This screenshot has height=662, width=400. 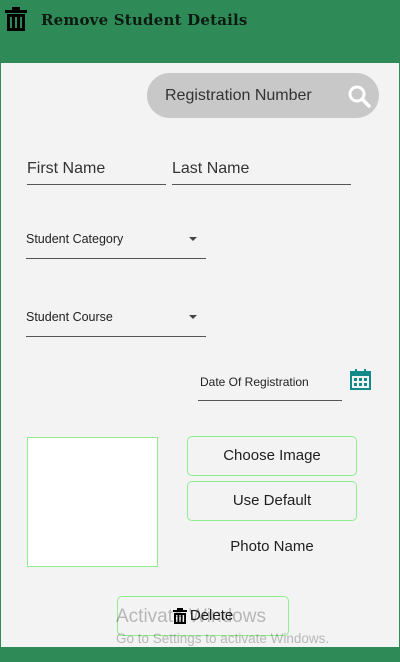 I want to click on search-box, so click(x=263, y=95).